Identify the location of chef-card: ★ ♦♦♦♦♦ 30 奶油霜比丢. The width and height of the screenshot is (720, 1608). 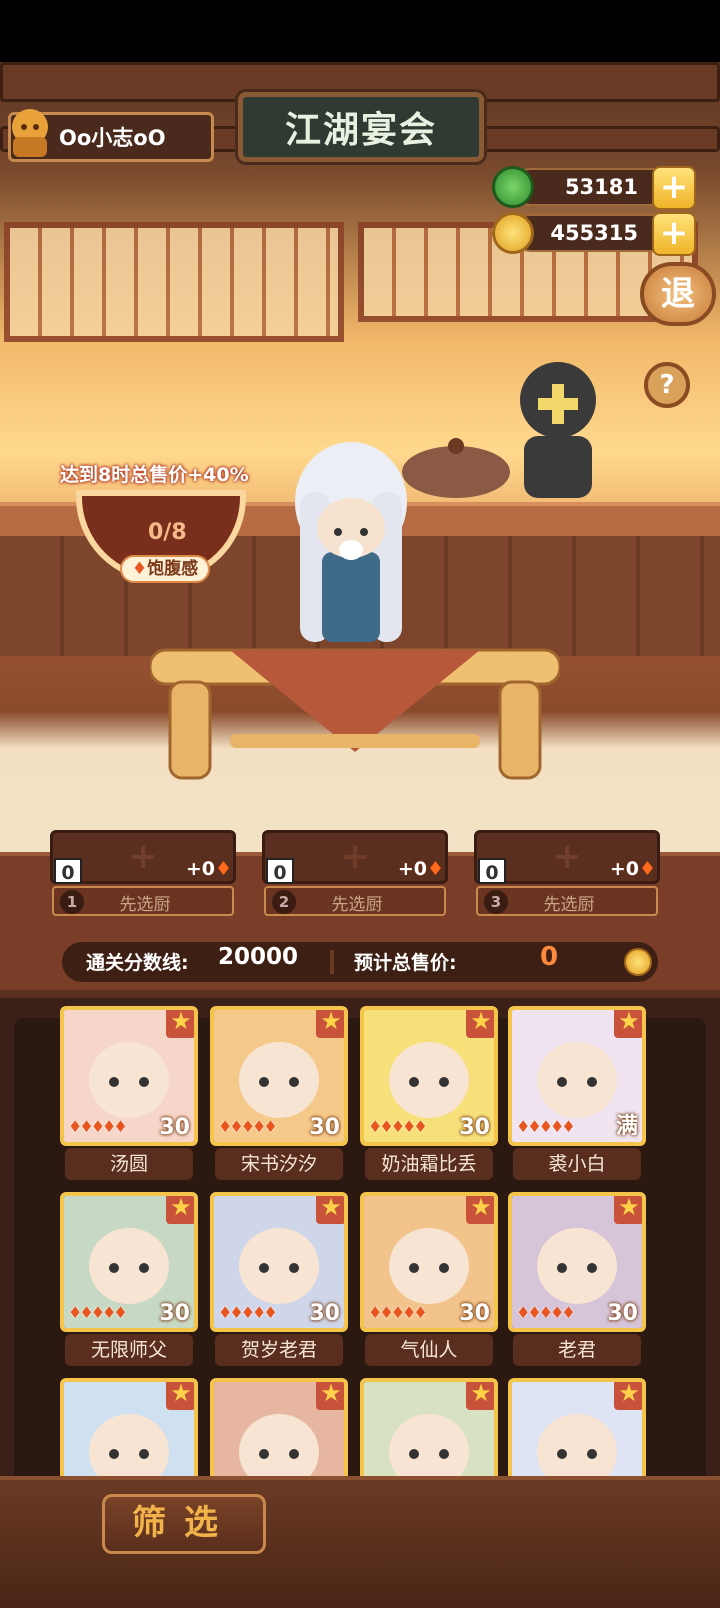
(429, 1093).